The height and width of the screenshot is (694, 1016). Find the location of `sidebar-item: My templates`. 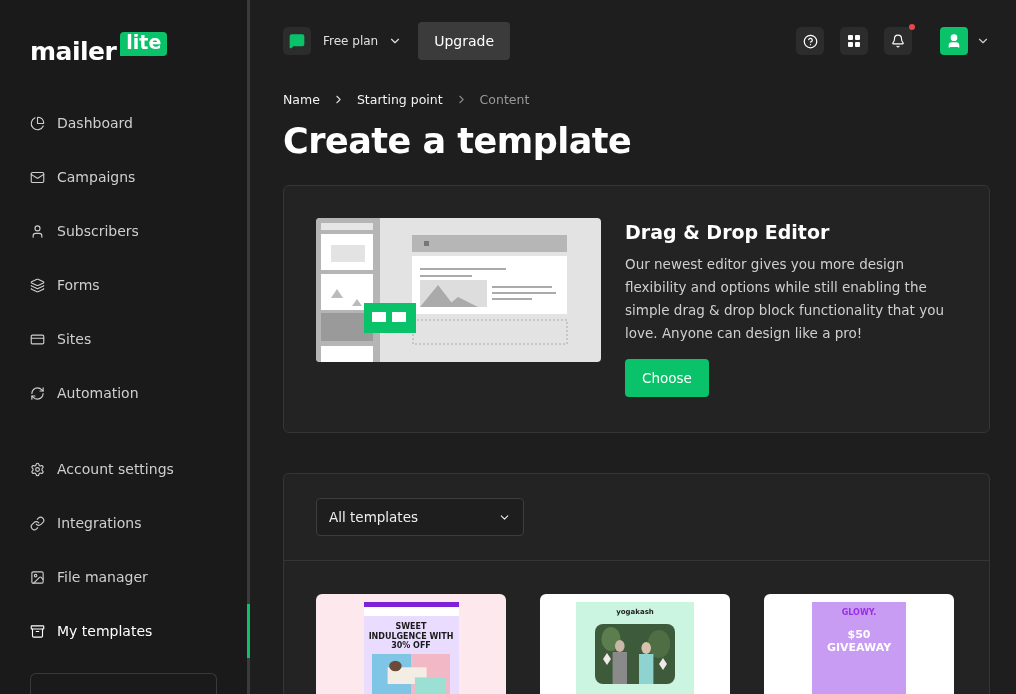

sidebar-item: My templates is located at coordinates (123, 631).